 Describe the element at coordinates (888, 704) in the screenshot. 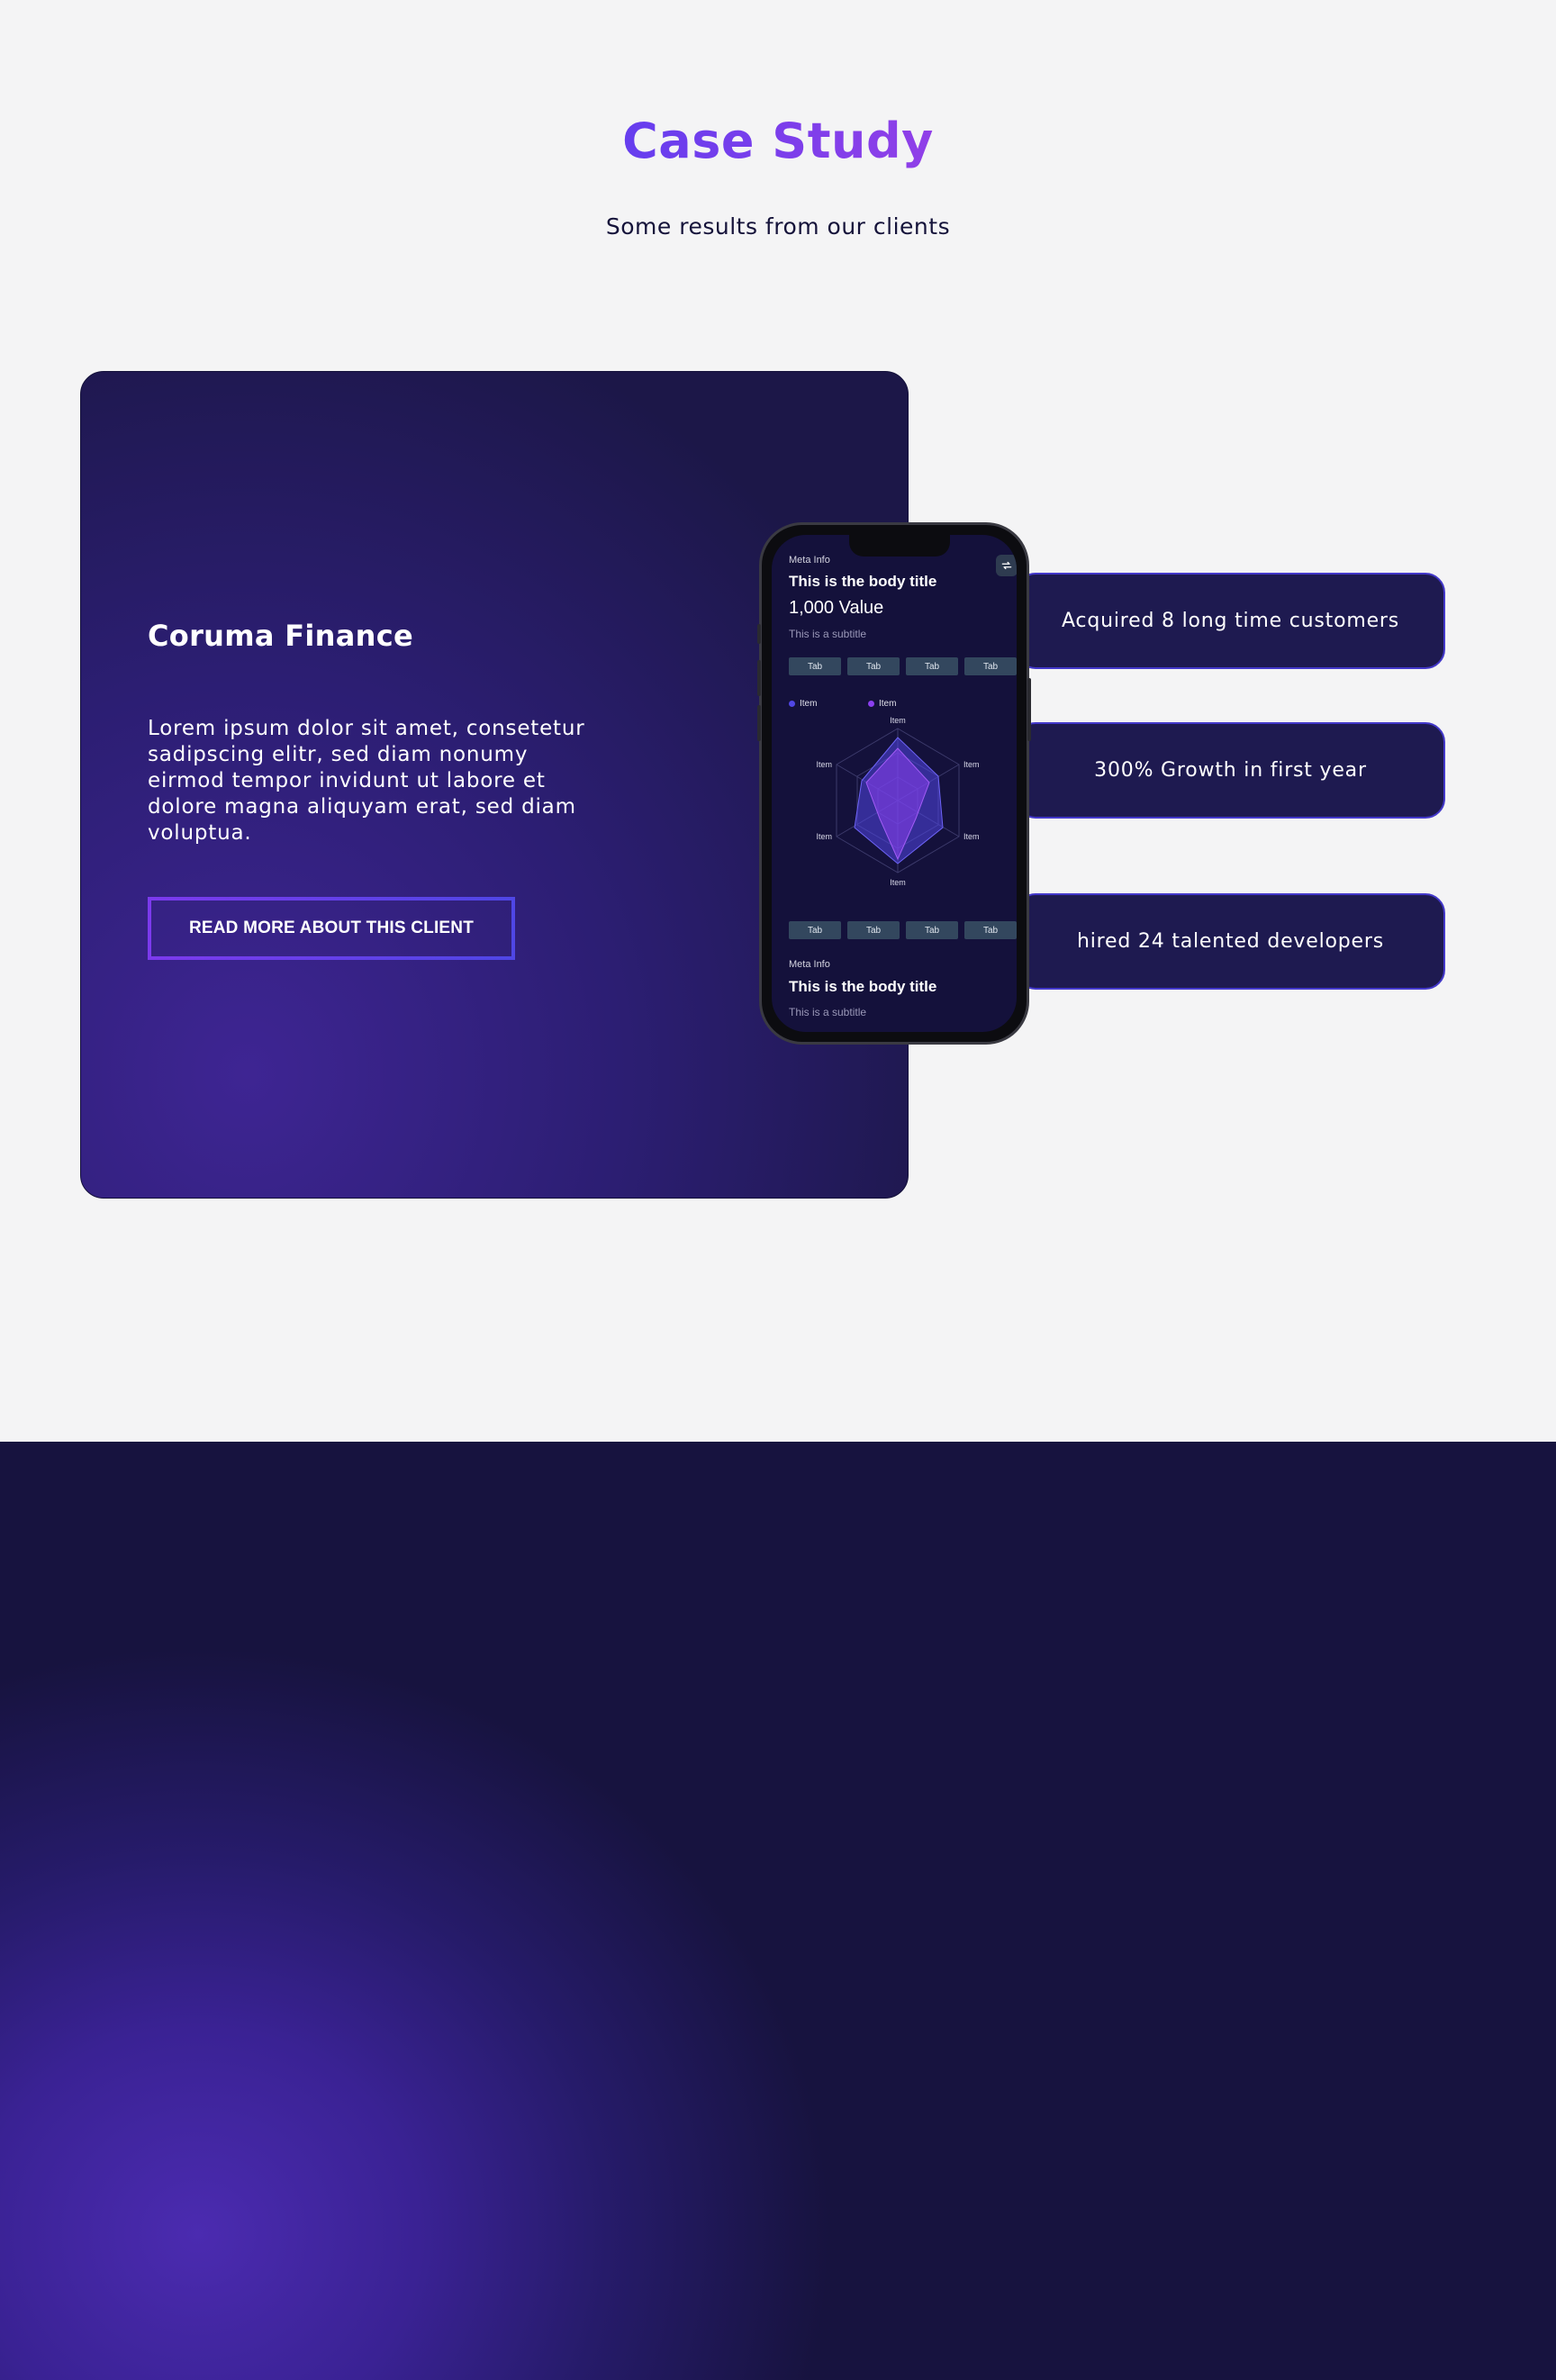

I see `legend-label-2: Item` at that location.